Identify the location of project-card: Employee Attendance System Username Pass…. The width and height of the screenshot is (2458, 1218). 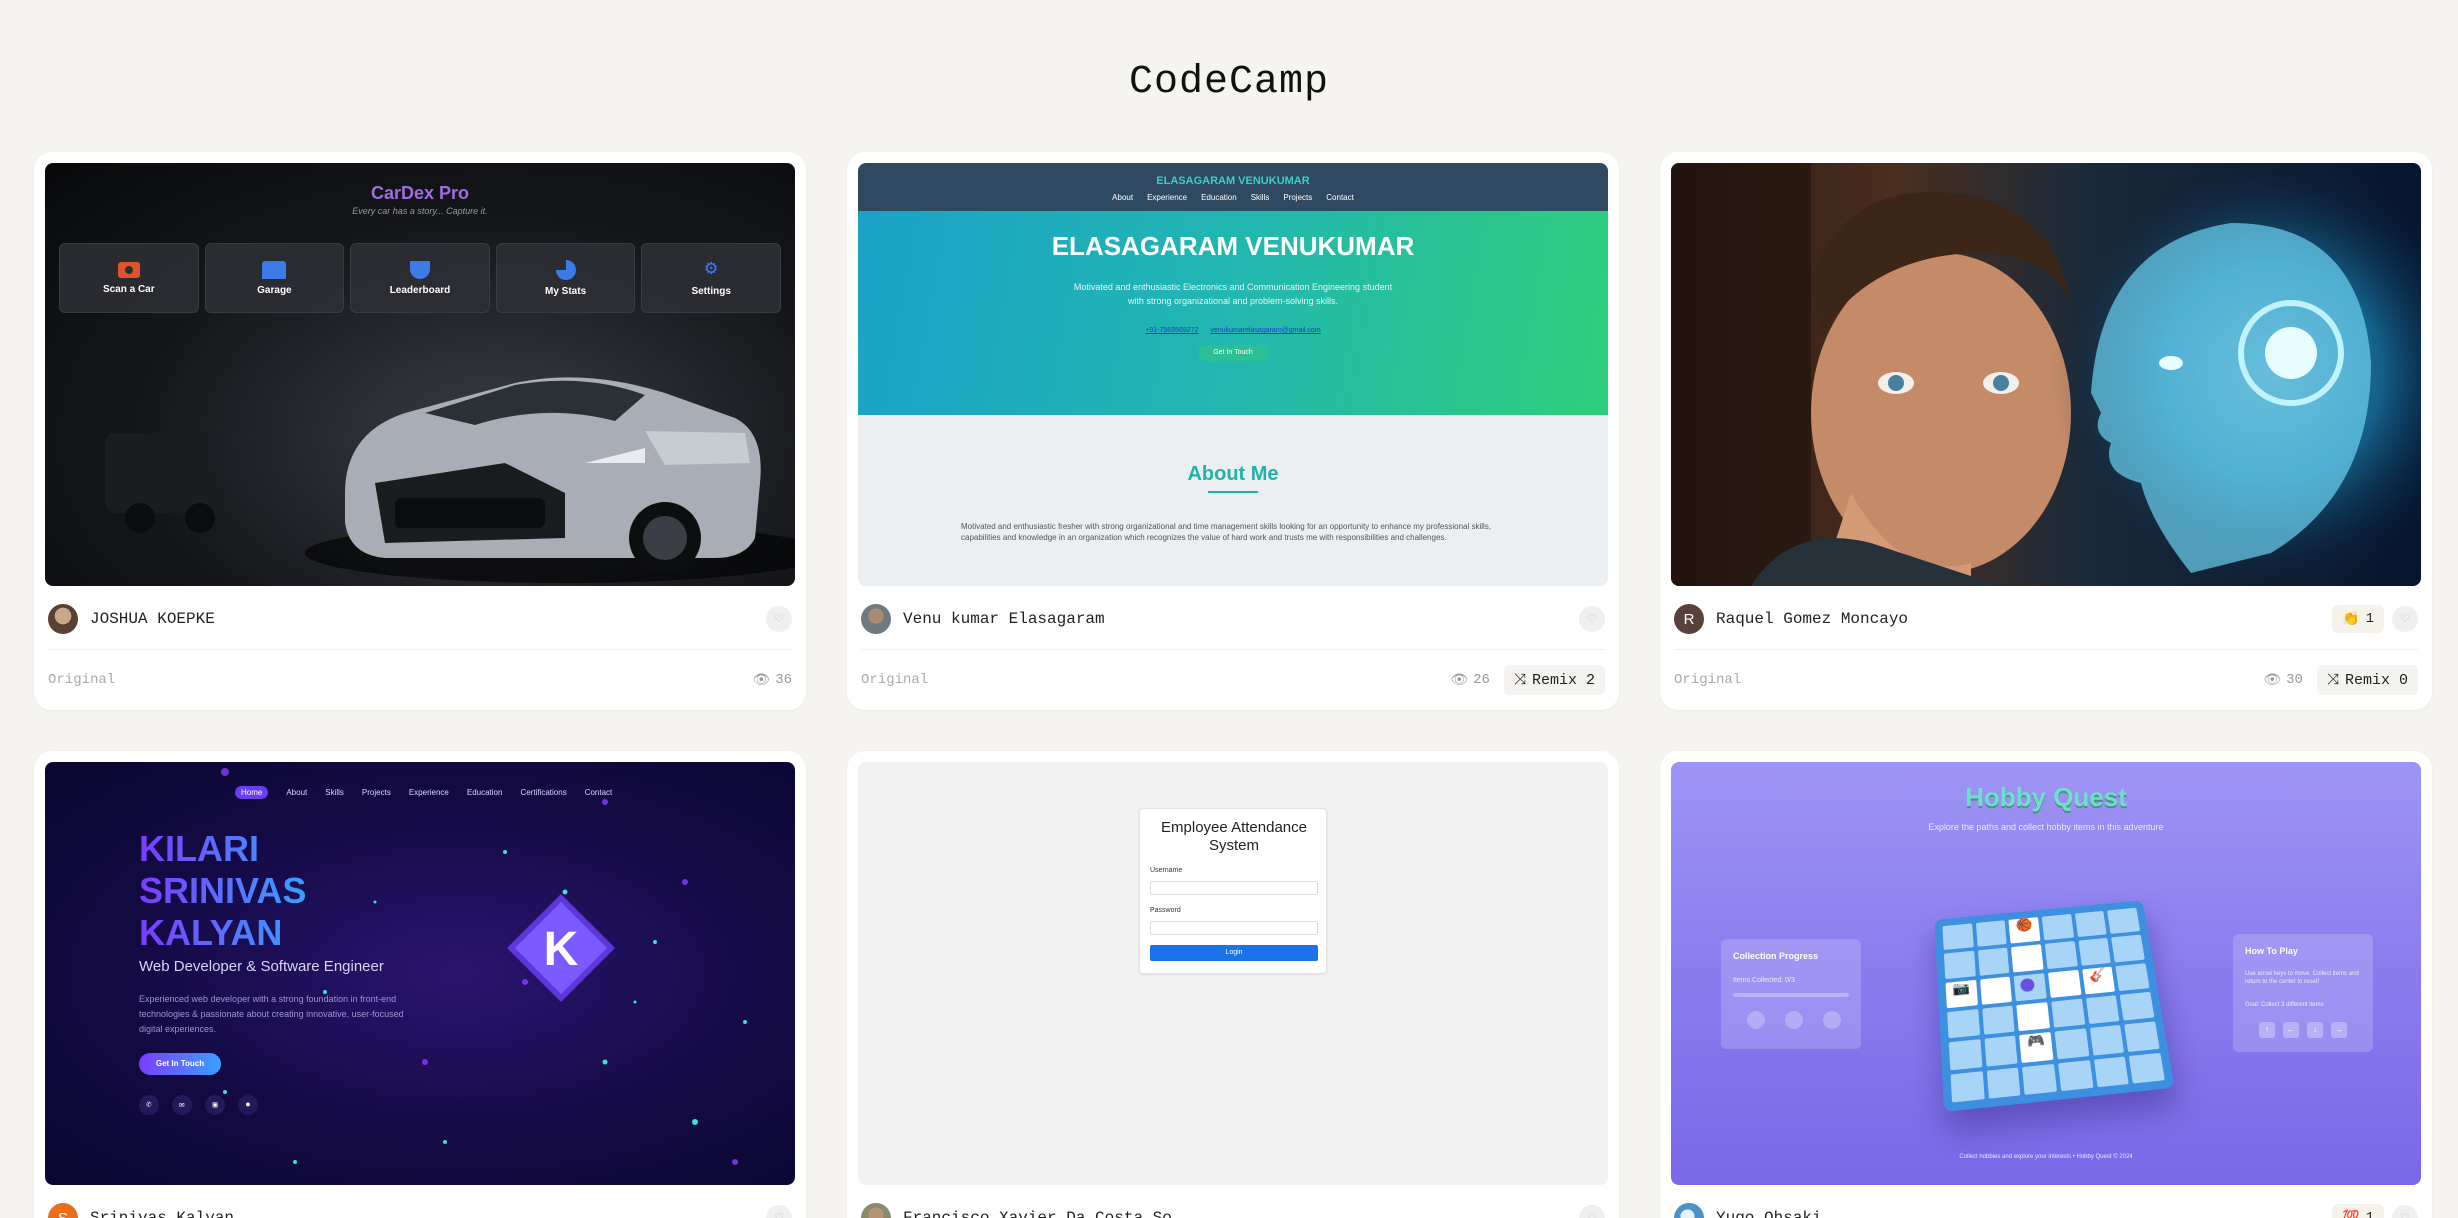
(1233, 984).